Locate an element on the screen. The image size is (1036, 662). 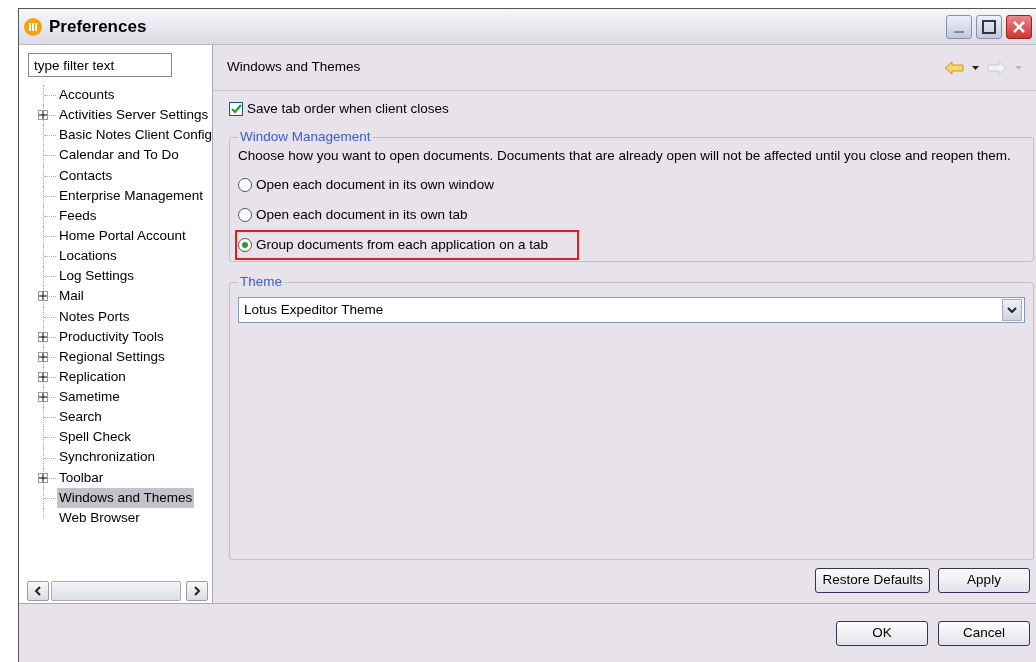
tree-item: Activities Server Settings is located at coordinates (134, 115).